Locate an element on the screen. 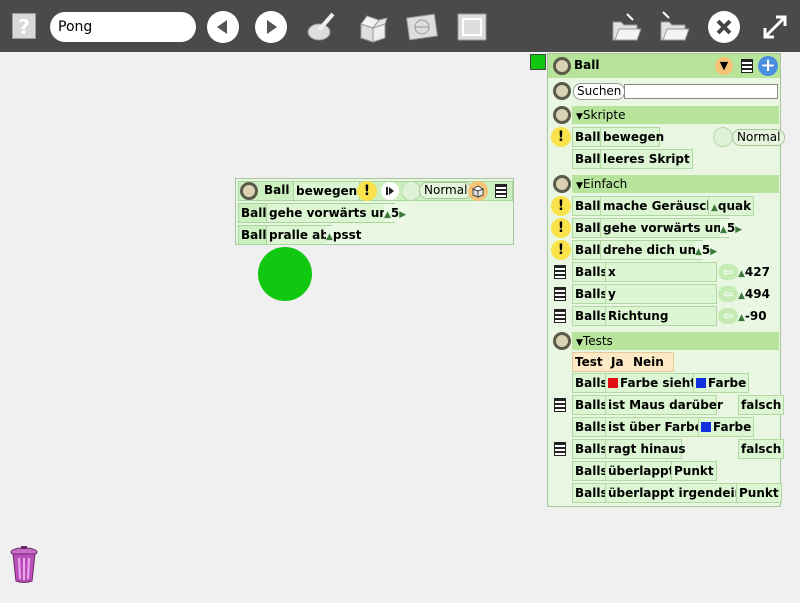 Image resolution: width=800 pixels, height=603 pixels. panel-dismiss-icon is located at coordinates (562, 66).